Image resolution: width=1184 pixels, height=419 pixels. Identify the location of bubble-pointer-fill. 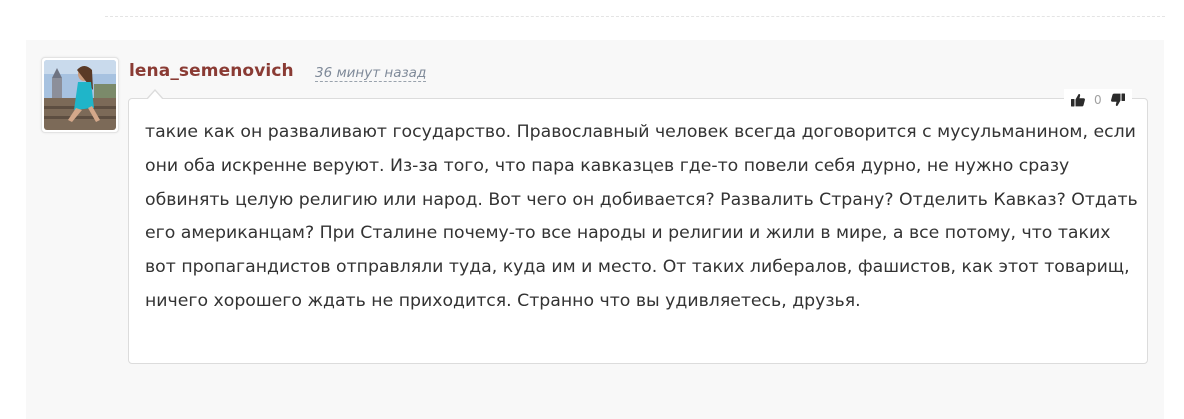
(155, 95).